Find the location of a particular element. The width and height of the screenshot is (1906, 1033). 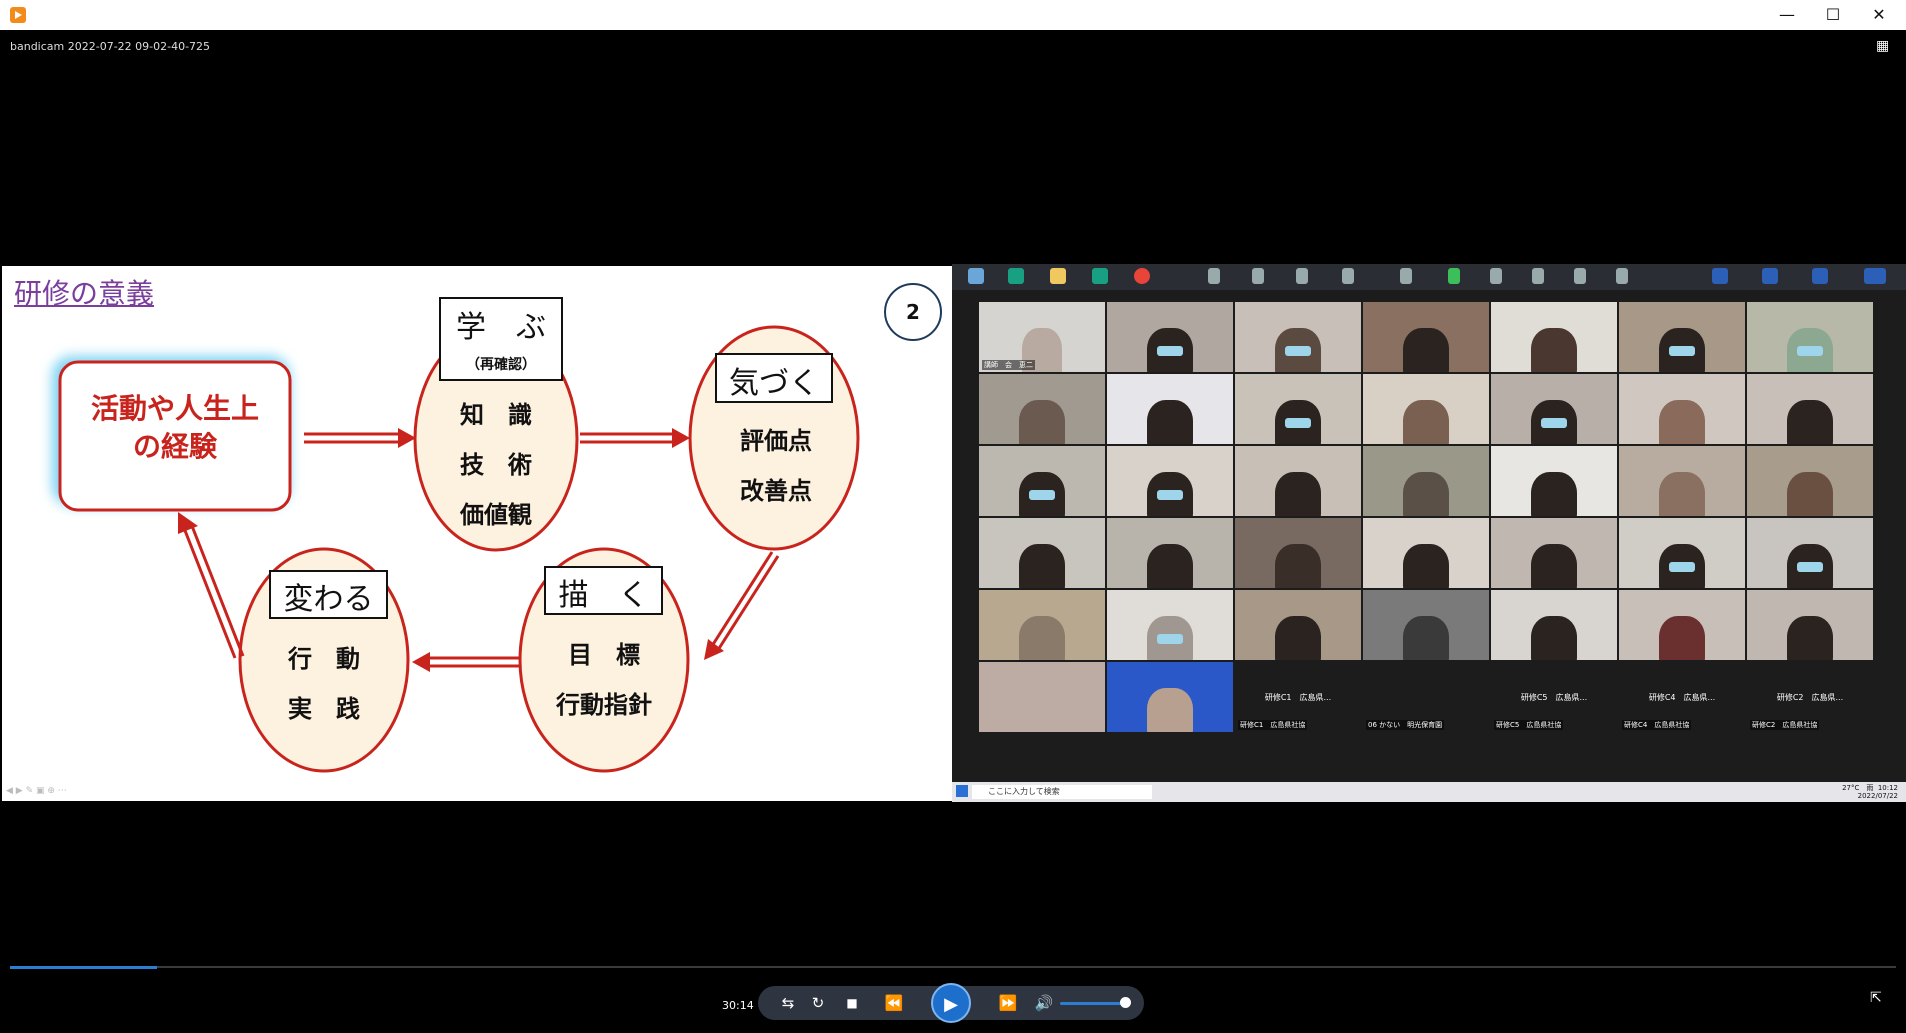

maximize-icon: ☐ is located at coordinates (1833, 15).